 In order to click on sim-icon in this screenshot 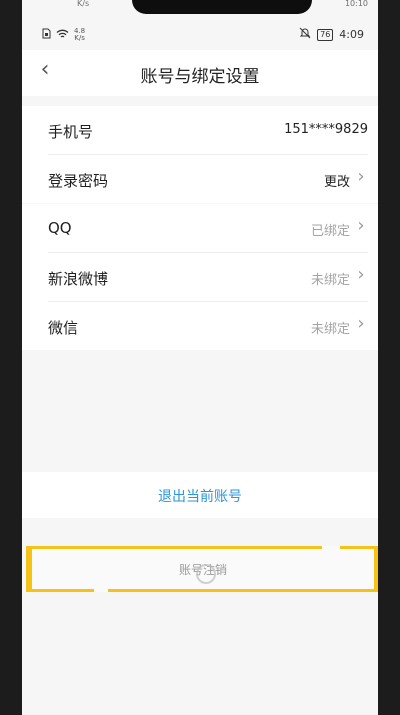, I will do `click(46, 35)`.